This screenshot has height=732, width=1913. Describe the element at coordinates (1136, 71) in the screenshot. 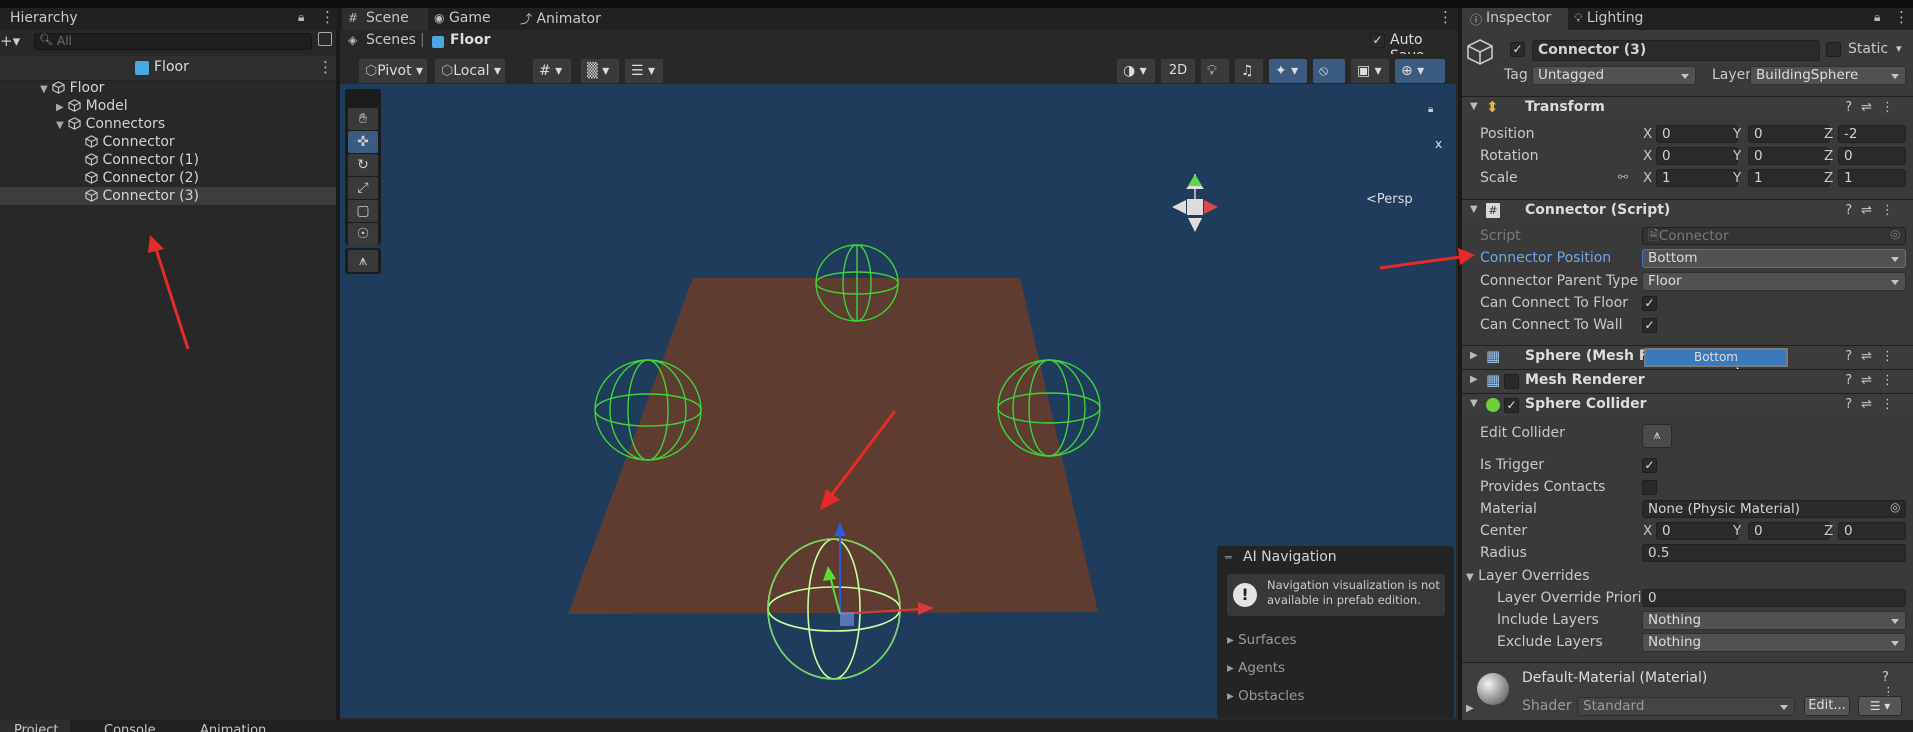

I see `draw-mode-button: ◑ ▾` at that location.